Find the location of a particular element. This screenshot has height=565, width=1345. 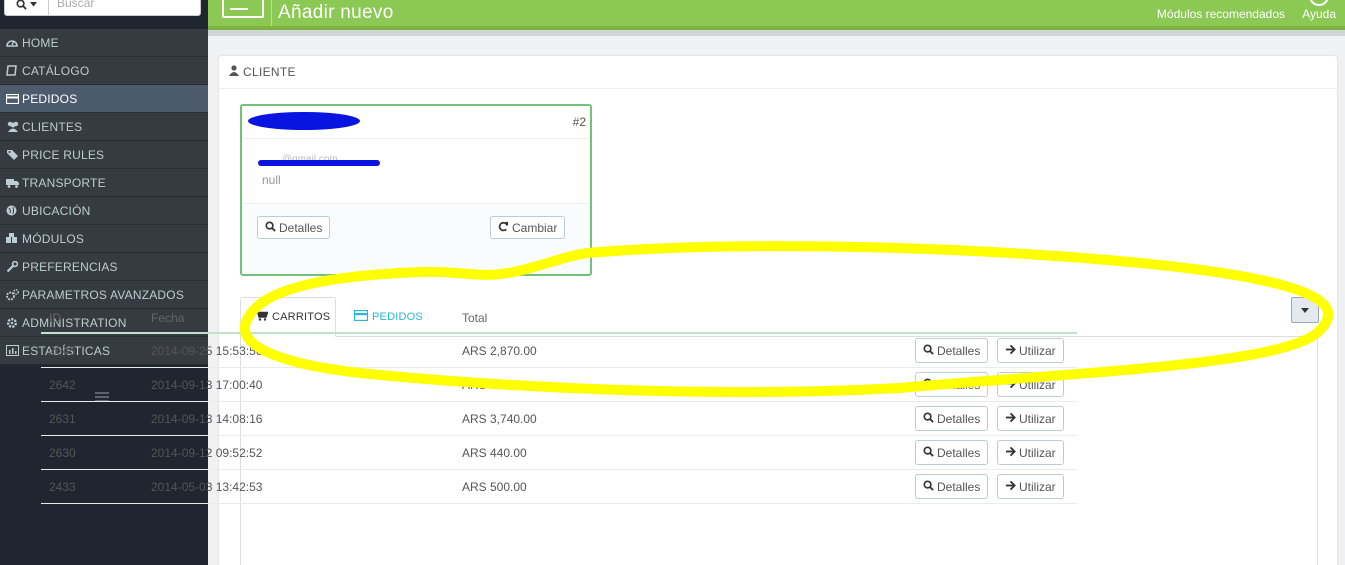

cart-total: ARS 440.00 is located at coordinates (494, 453).